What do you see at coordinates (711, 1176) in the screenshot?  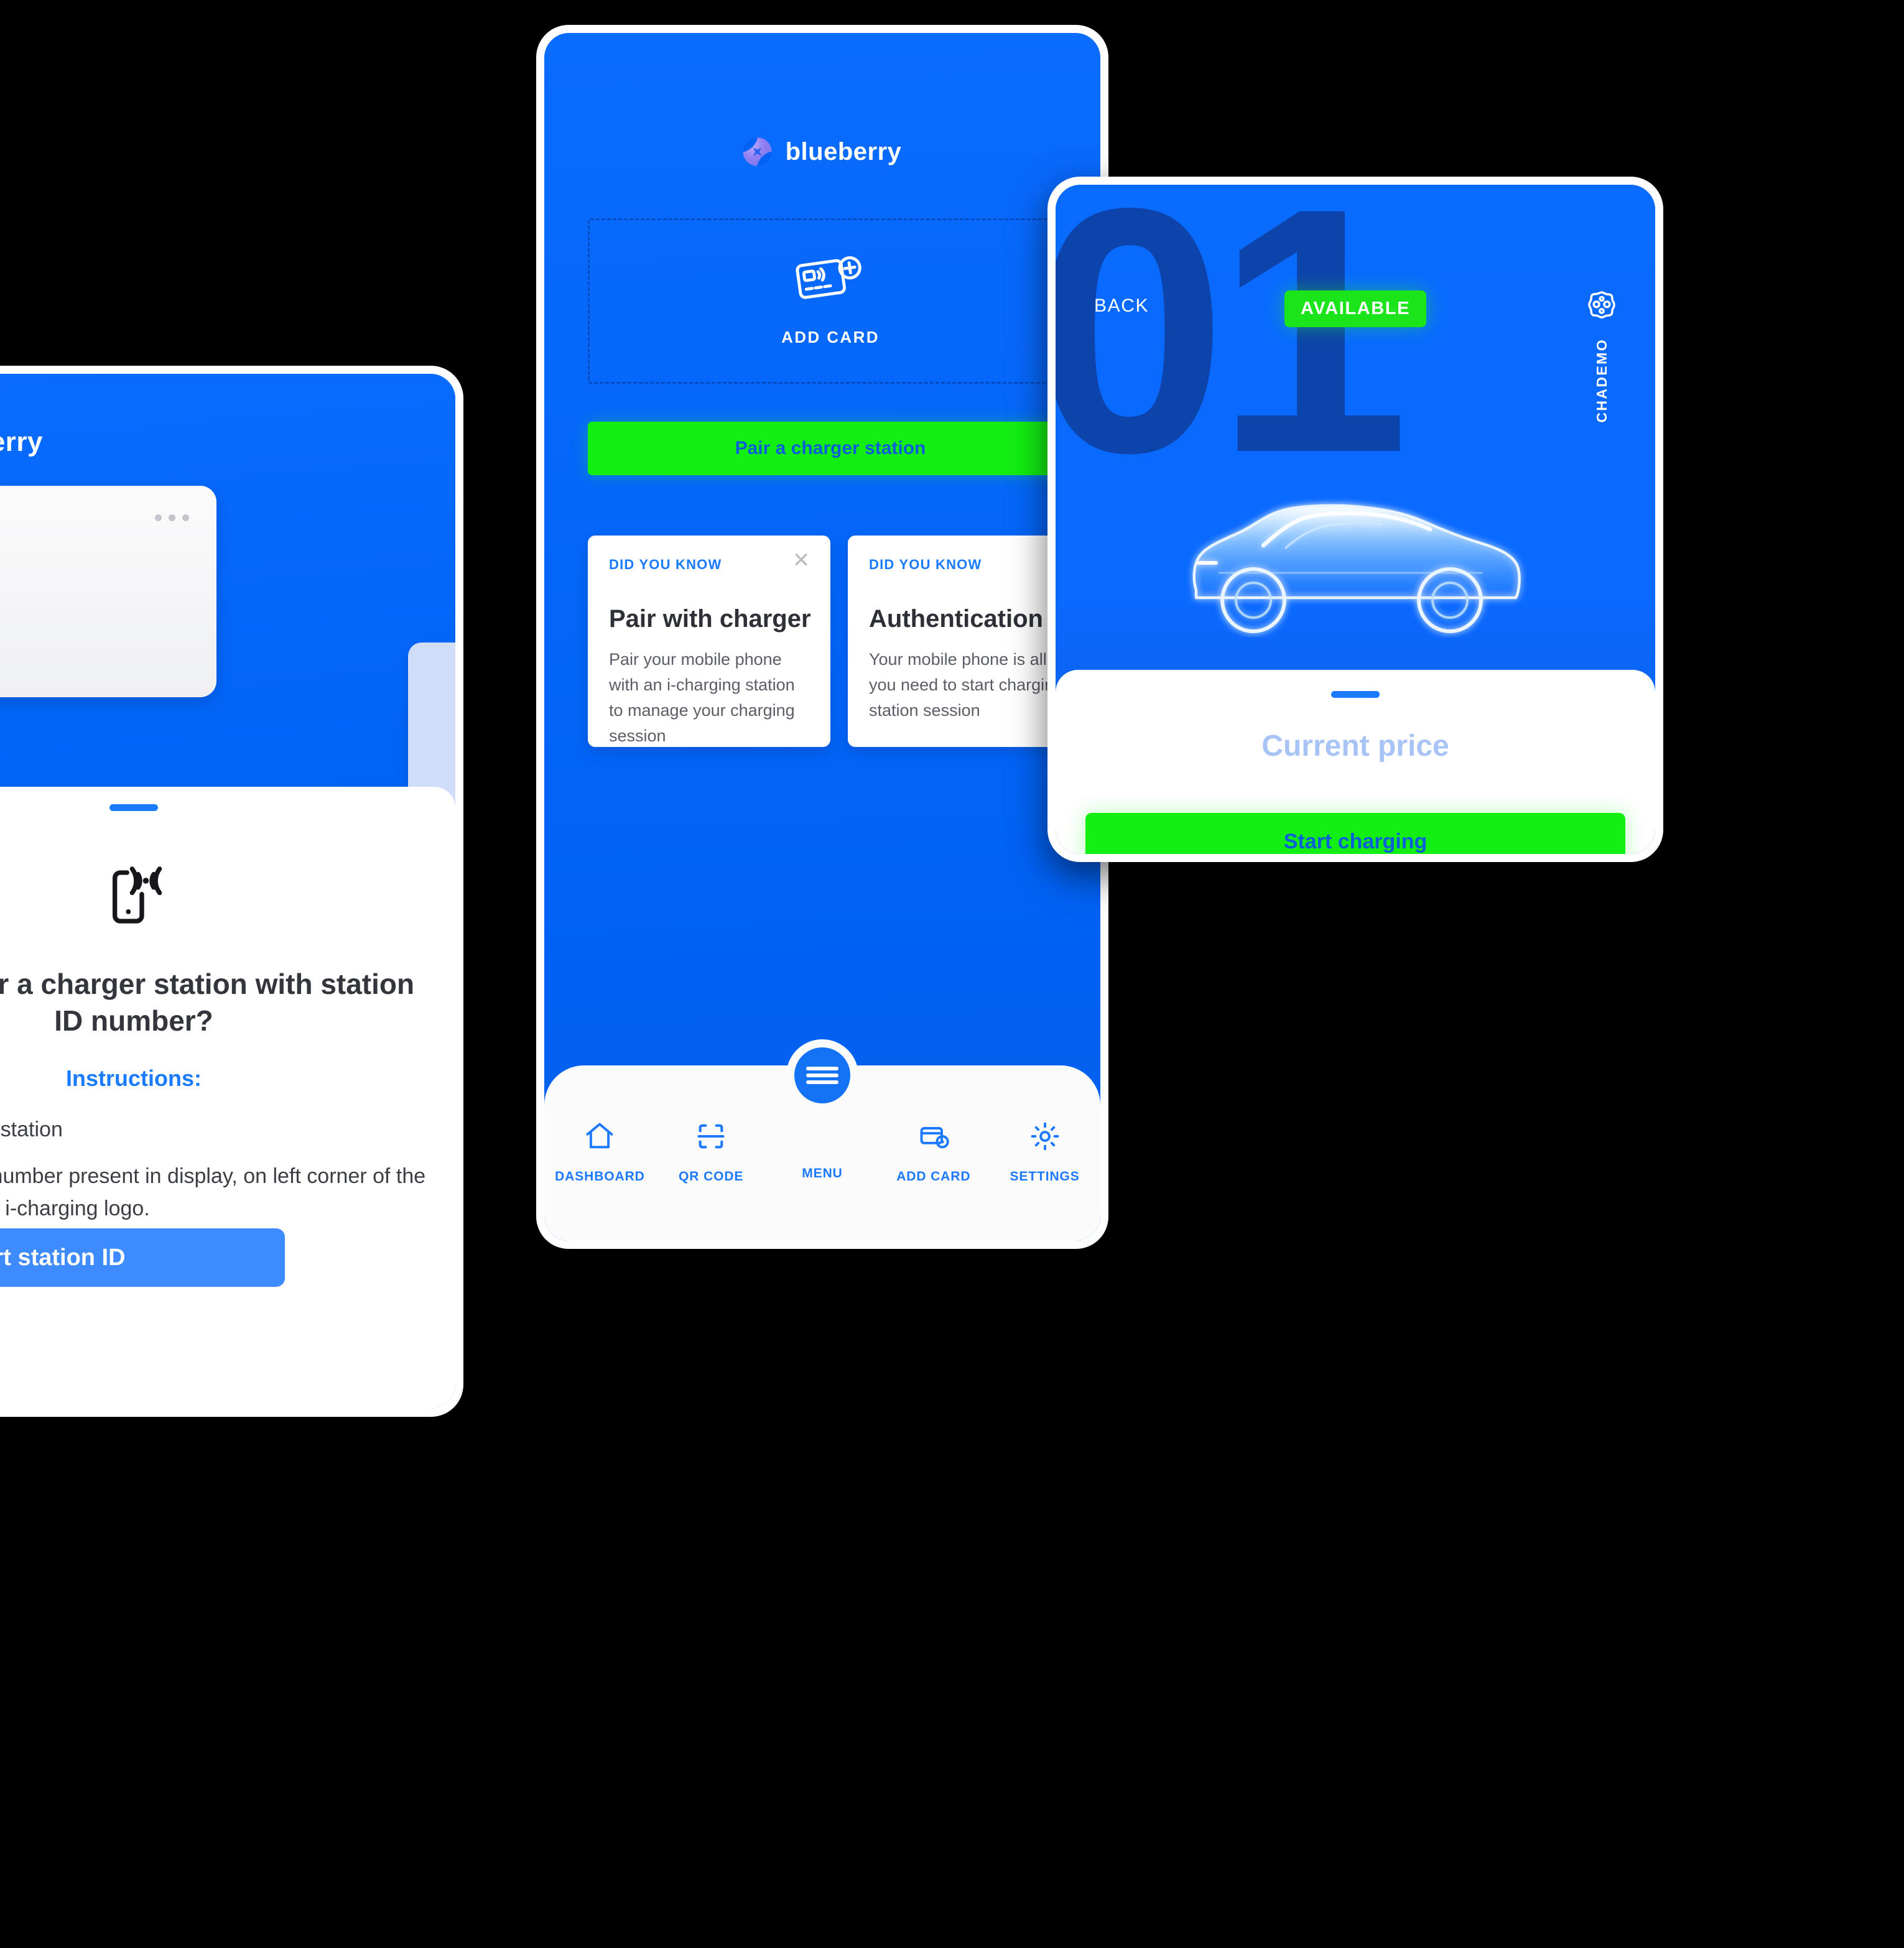 I see `tab-label: QR CODE` at bounding box center [711, 1176].